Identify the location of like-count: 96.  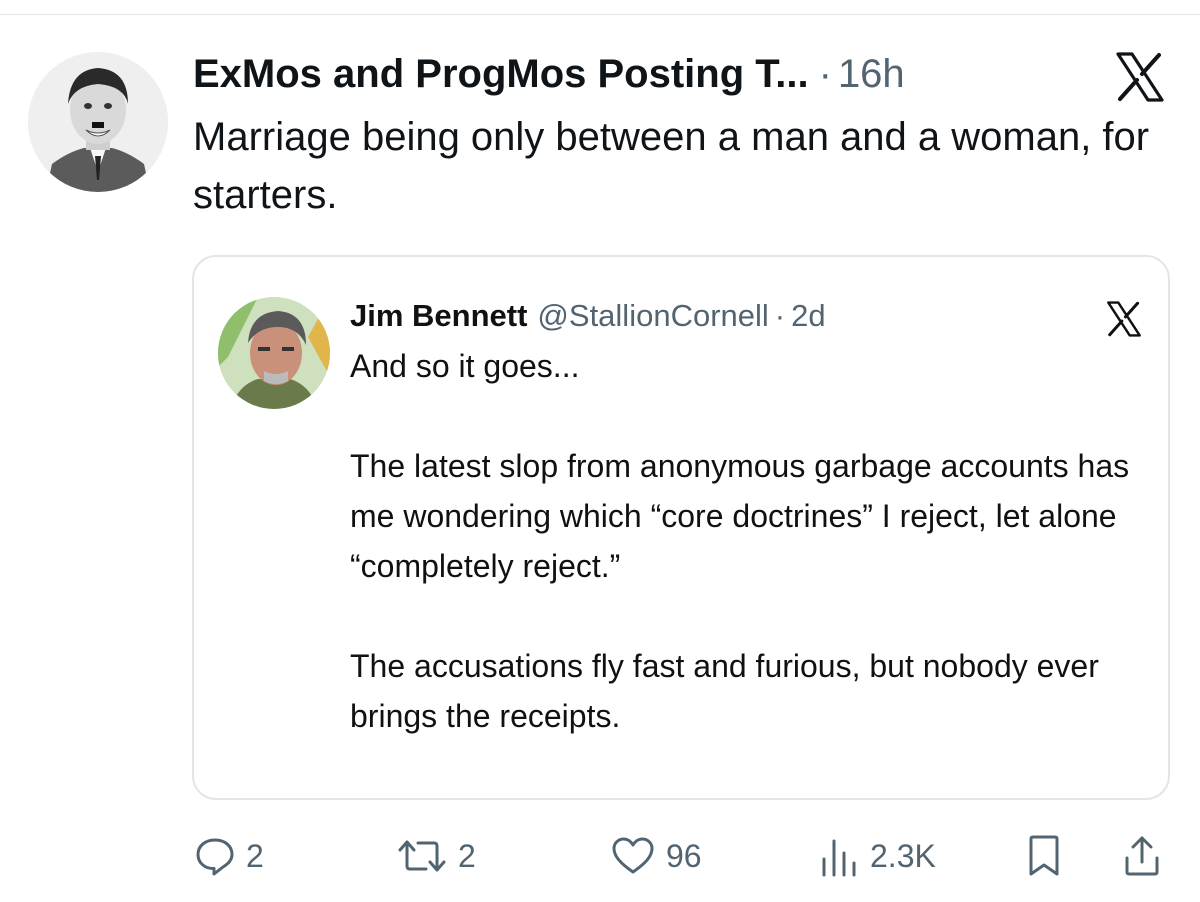
(684, 855).